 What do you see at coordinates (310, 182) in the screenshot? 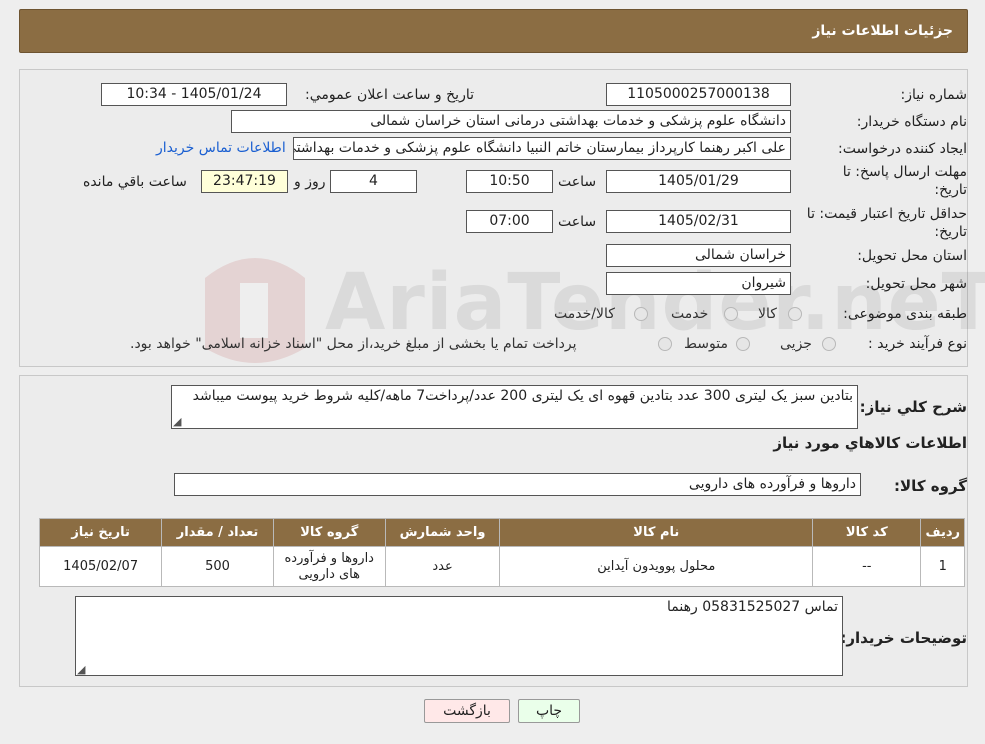
I see `deadline-days-label: روز و` at bounding box center [310, 182].